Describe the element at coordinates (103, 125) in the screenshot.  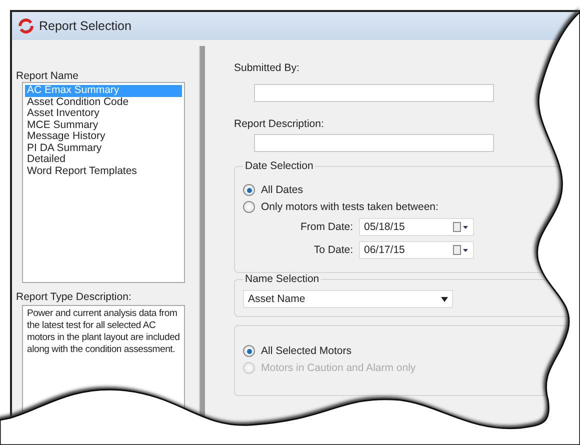
I see `report-list-item: MCE Summary` at that location.